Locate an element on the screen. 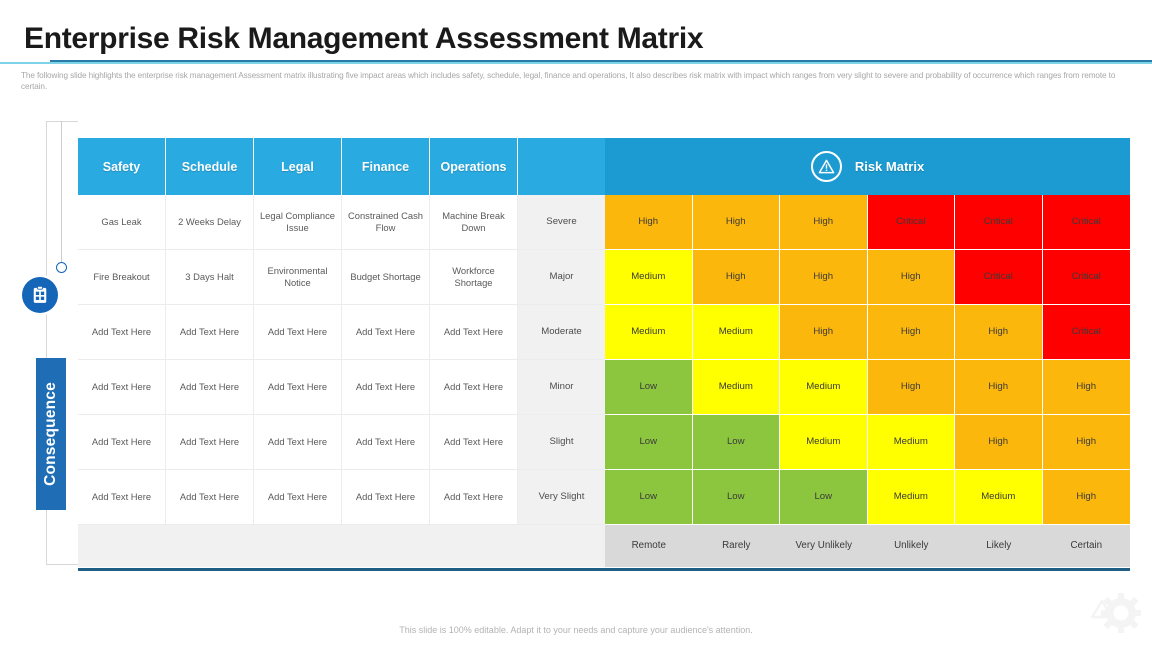  impact-cell-safety: Fire Breakout is located at coordinates (122, 277).